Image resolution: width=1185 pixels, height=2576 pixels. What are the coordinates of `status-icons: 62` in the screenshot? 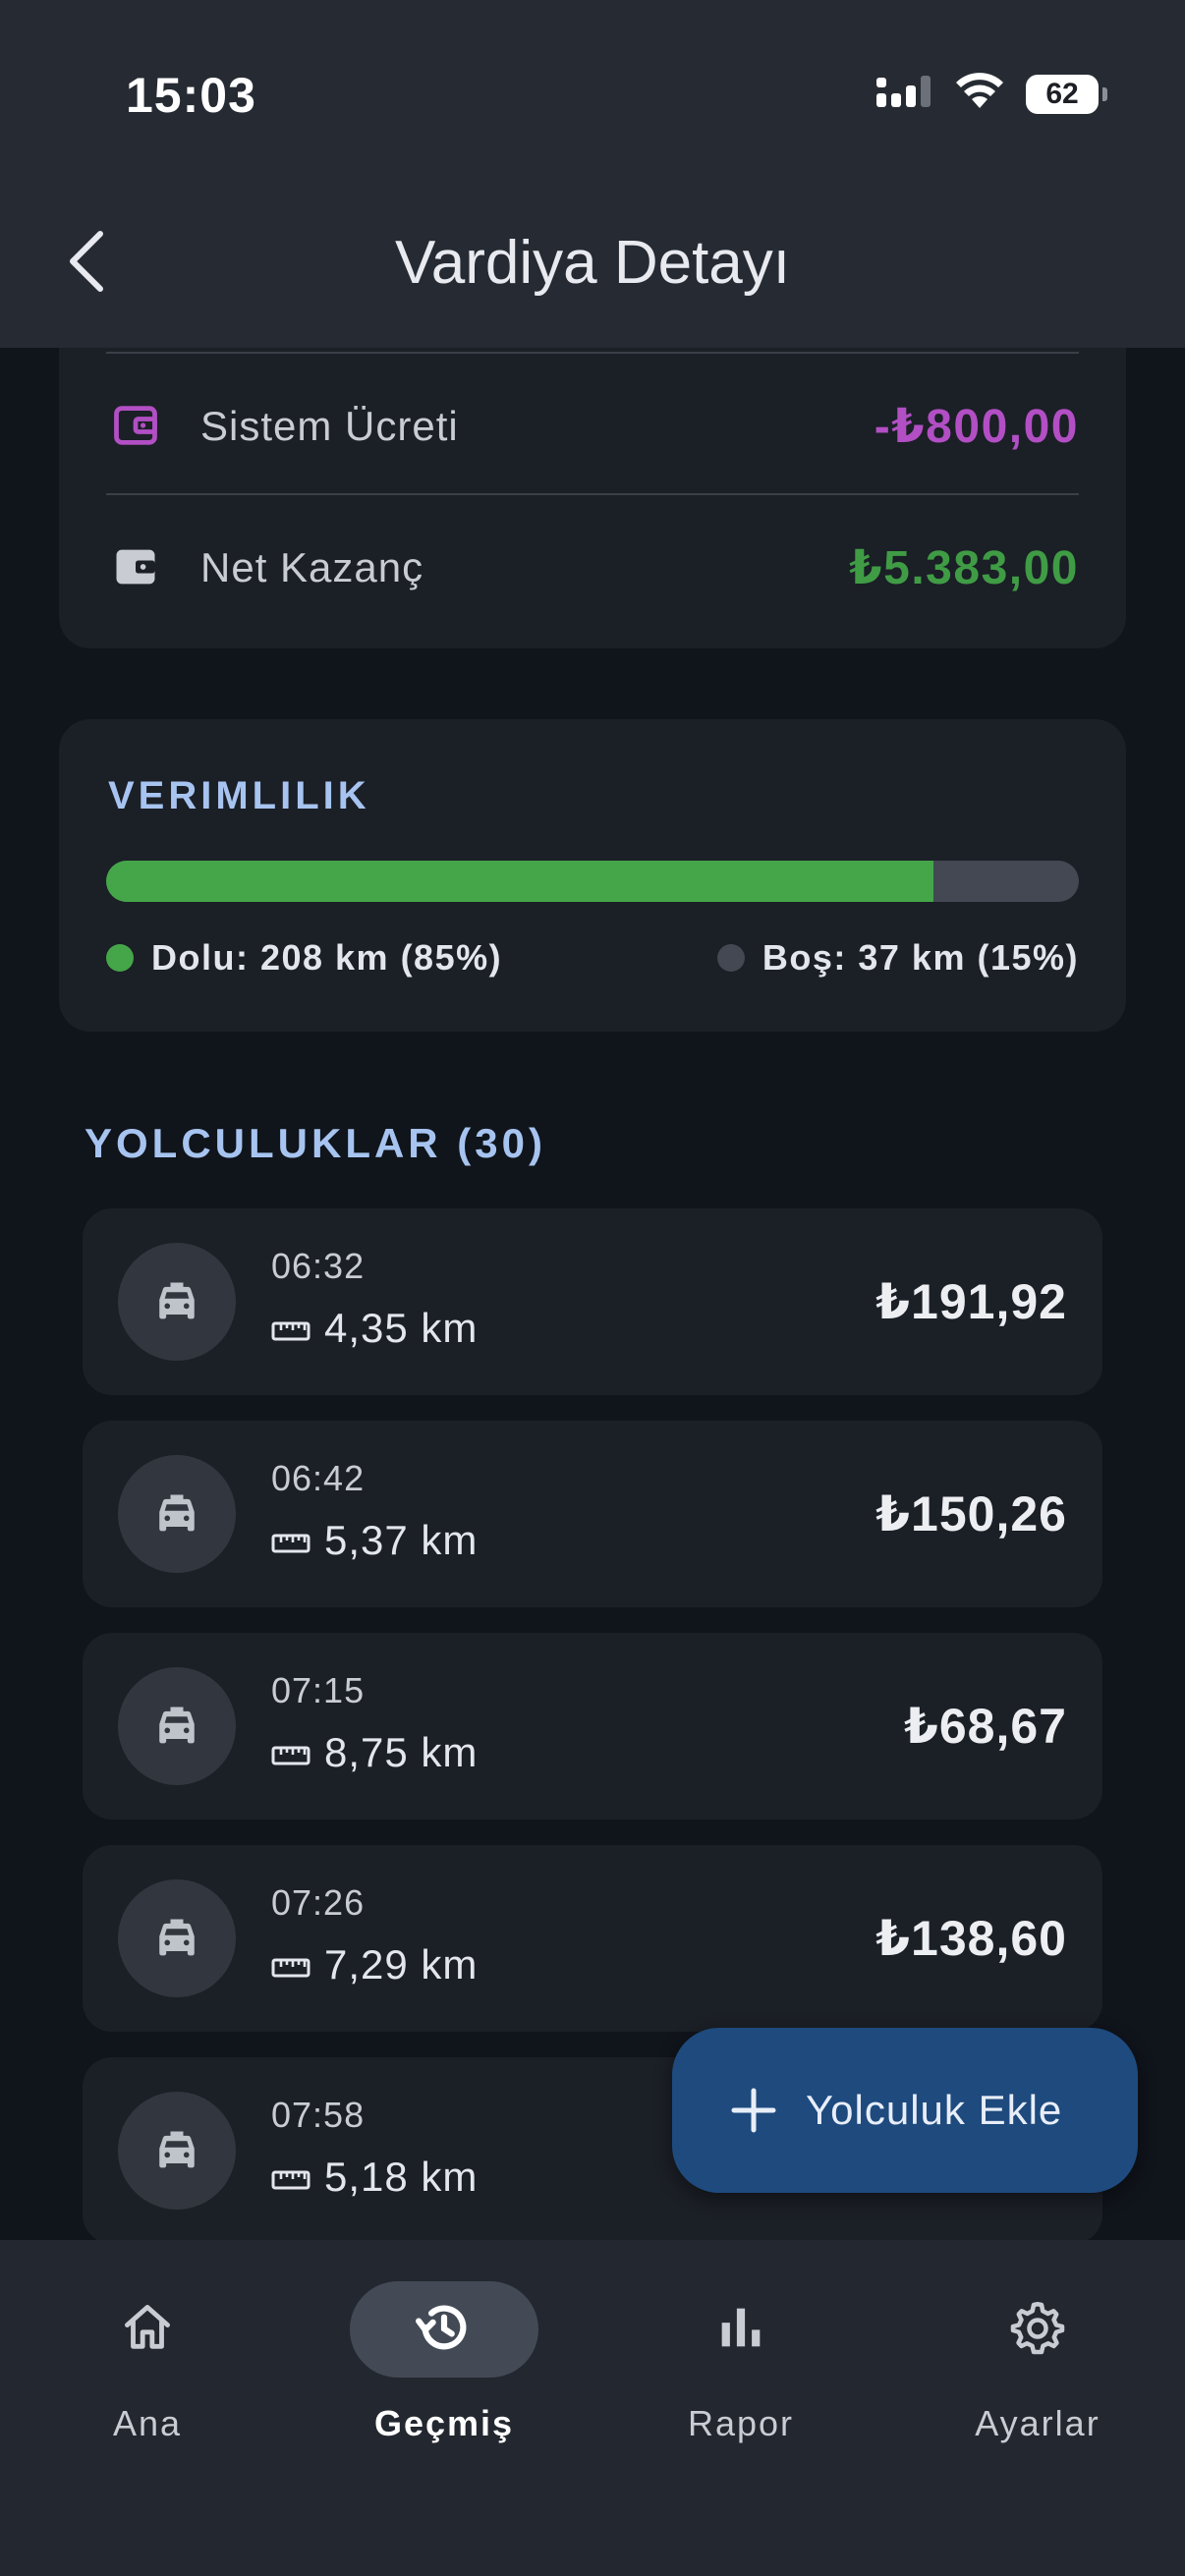 It's located at (992, 94).